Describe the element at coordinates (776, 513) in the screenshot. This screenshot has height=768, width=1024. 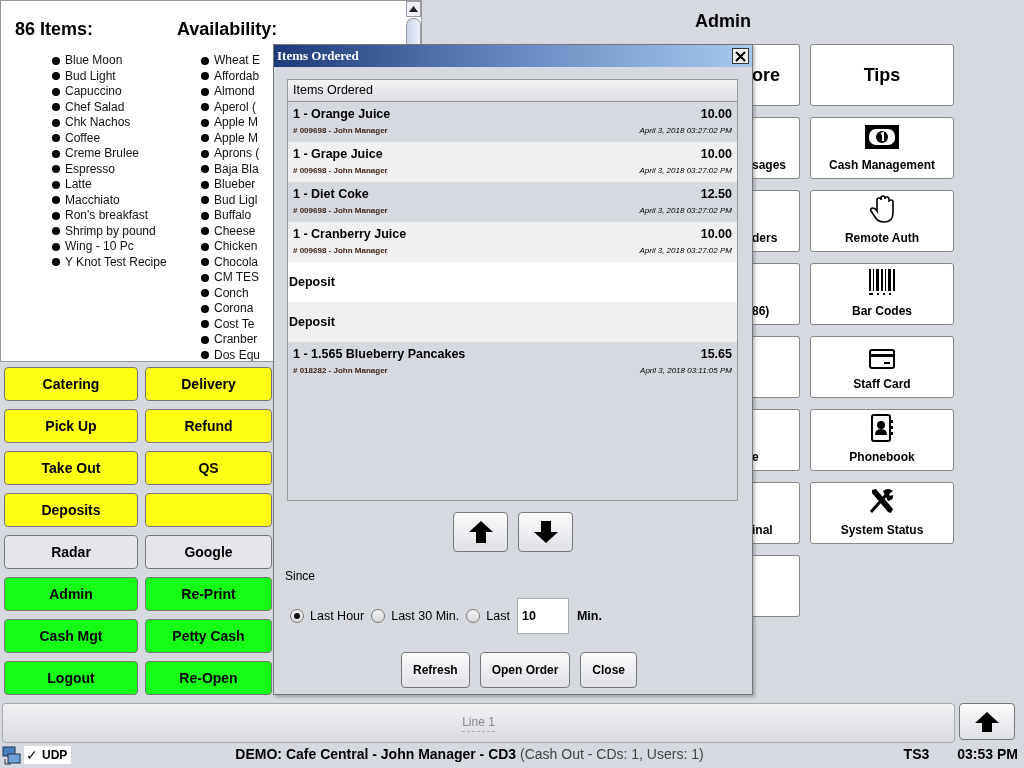
I see `admin-tile: inal` at that location.